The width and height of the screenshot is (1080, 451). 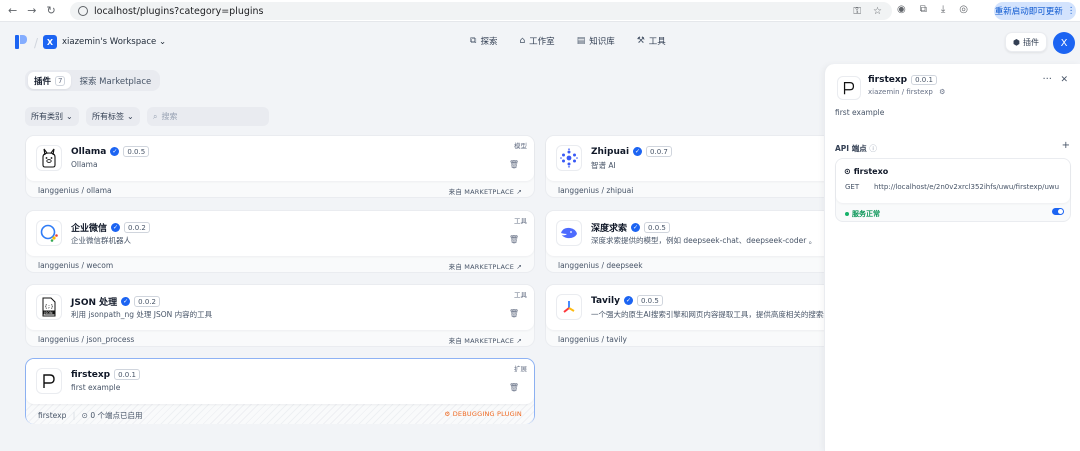 I want to click on plugin-path: firstexp | ⊙ 0 个端点已启用, so click(x=90, y=415).